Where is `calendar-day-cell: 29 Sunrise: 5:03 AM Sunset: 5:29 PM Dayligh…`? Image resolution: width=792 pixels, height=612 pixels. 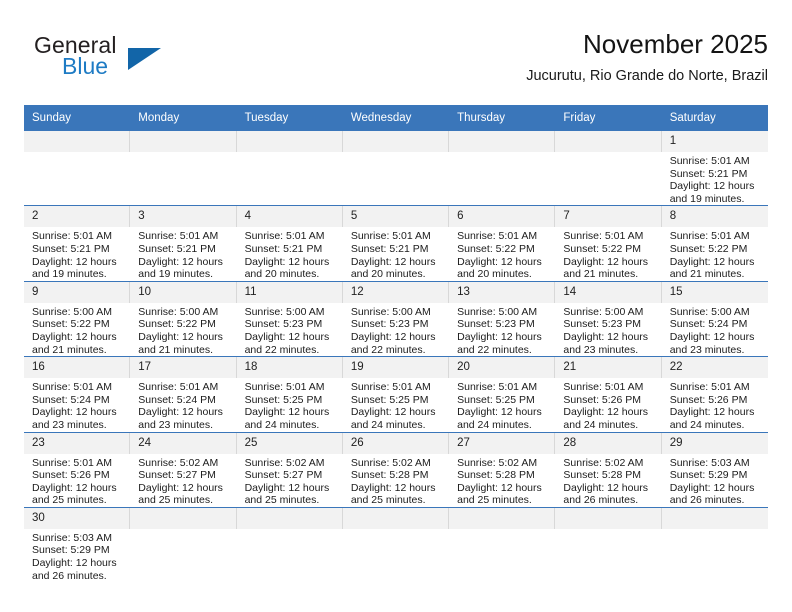
calendar-day-cell: 29 Sunrise: 5:03 AM Sunset: 5:29 PM Dayligh… is located at coordinates (714, 469).